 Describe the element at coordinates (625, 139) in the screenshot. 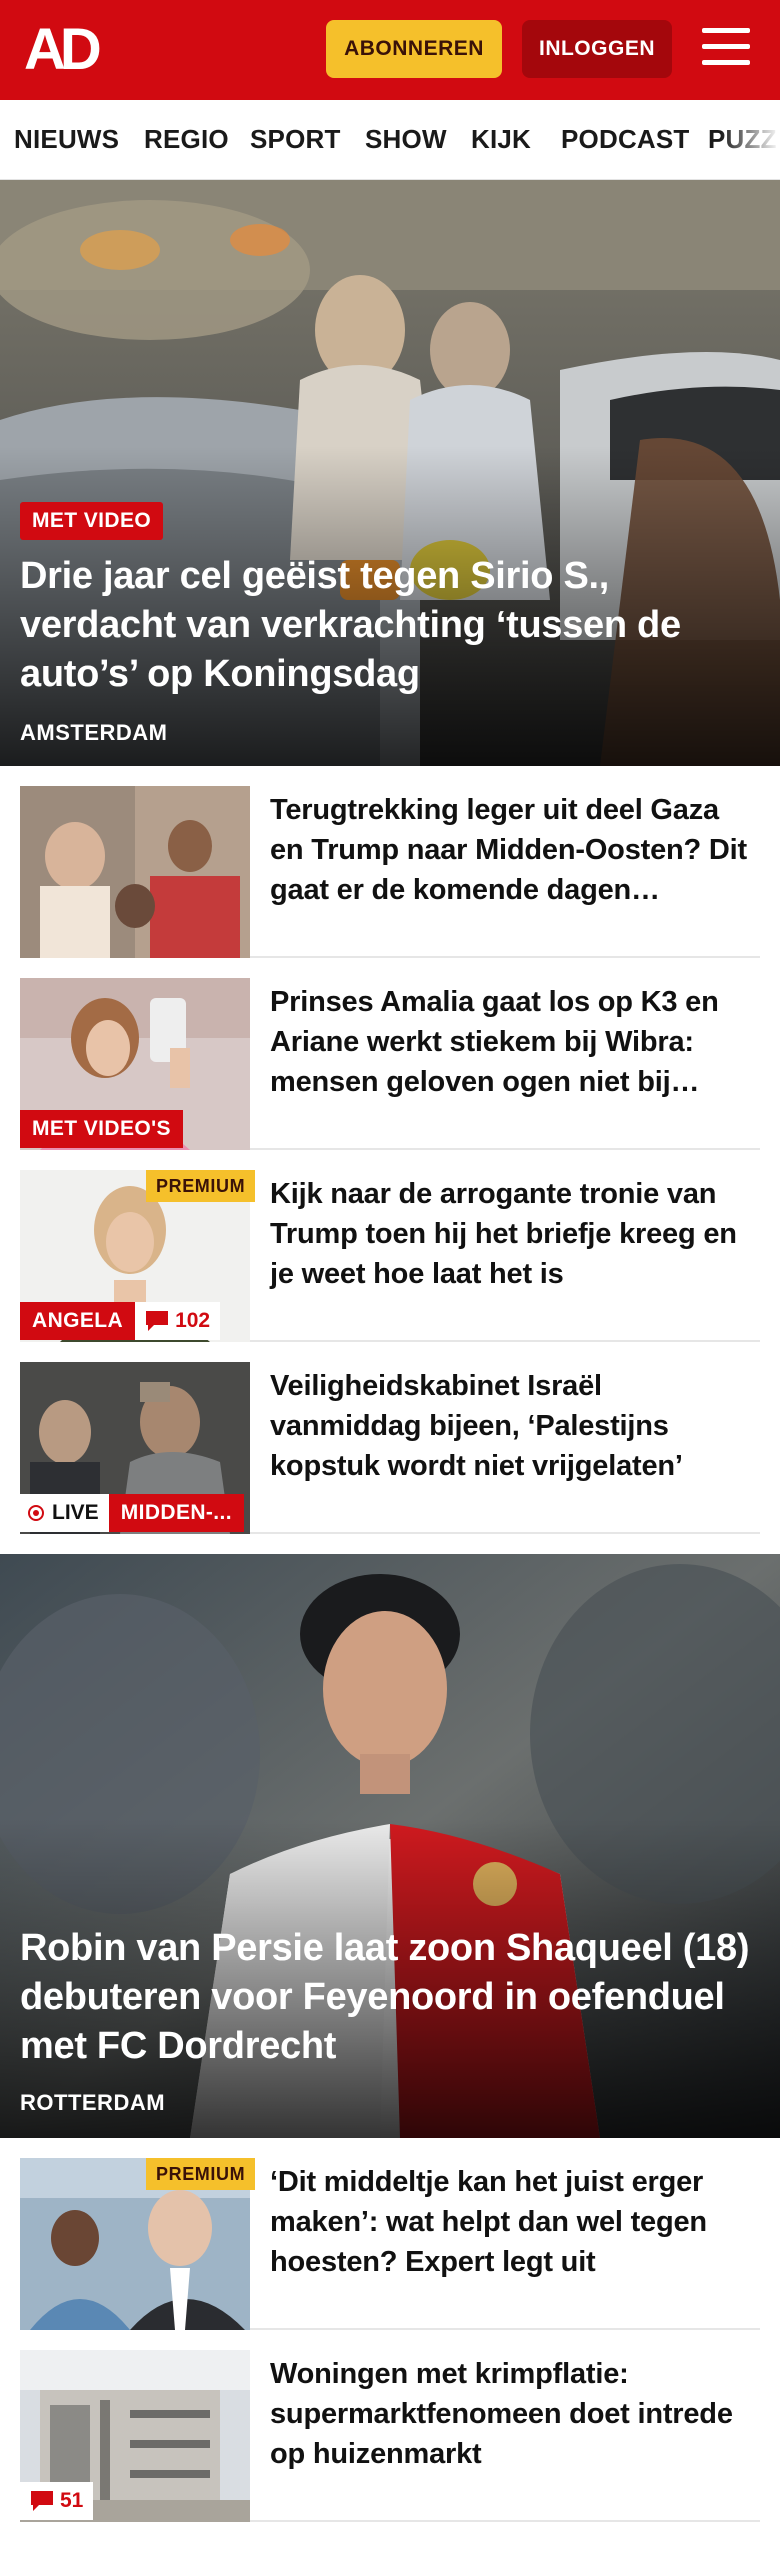

I see `nav-item-podcast: PODCAST` at that location.